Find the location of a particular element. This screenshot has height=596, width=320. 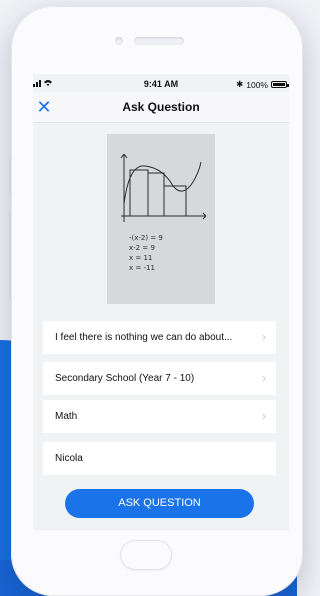

front-camera is located at coordinates (119, 41).